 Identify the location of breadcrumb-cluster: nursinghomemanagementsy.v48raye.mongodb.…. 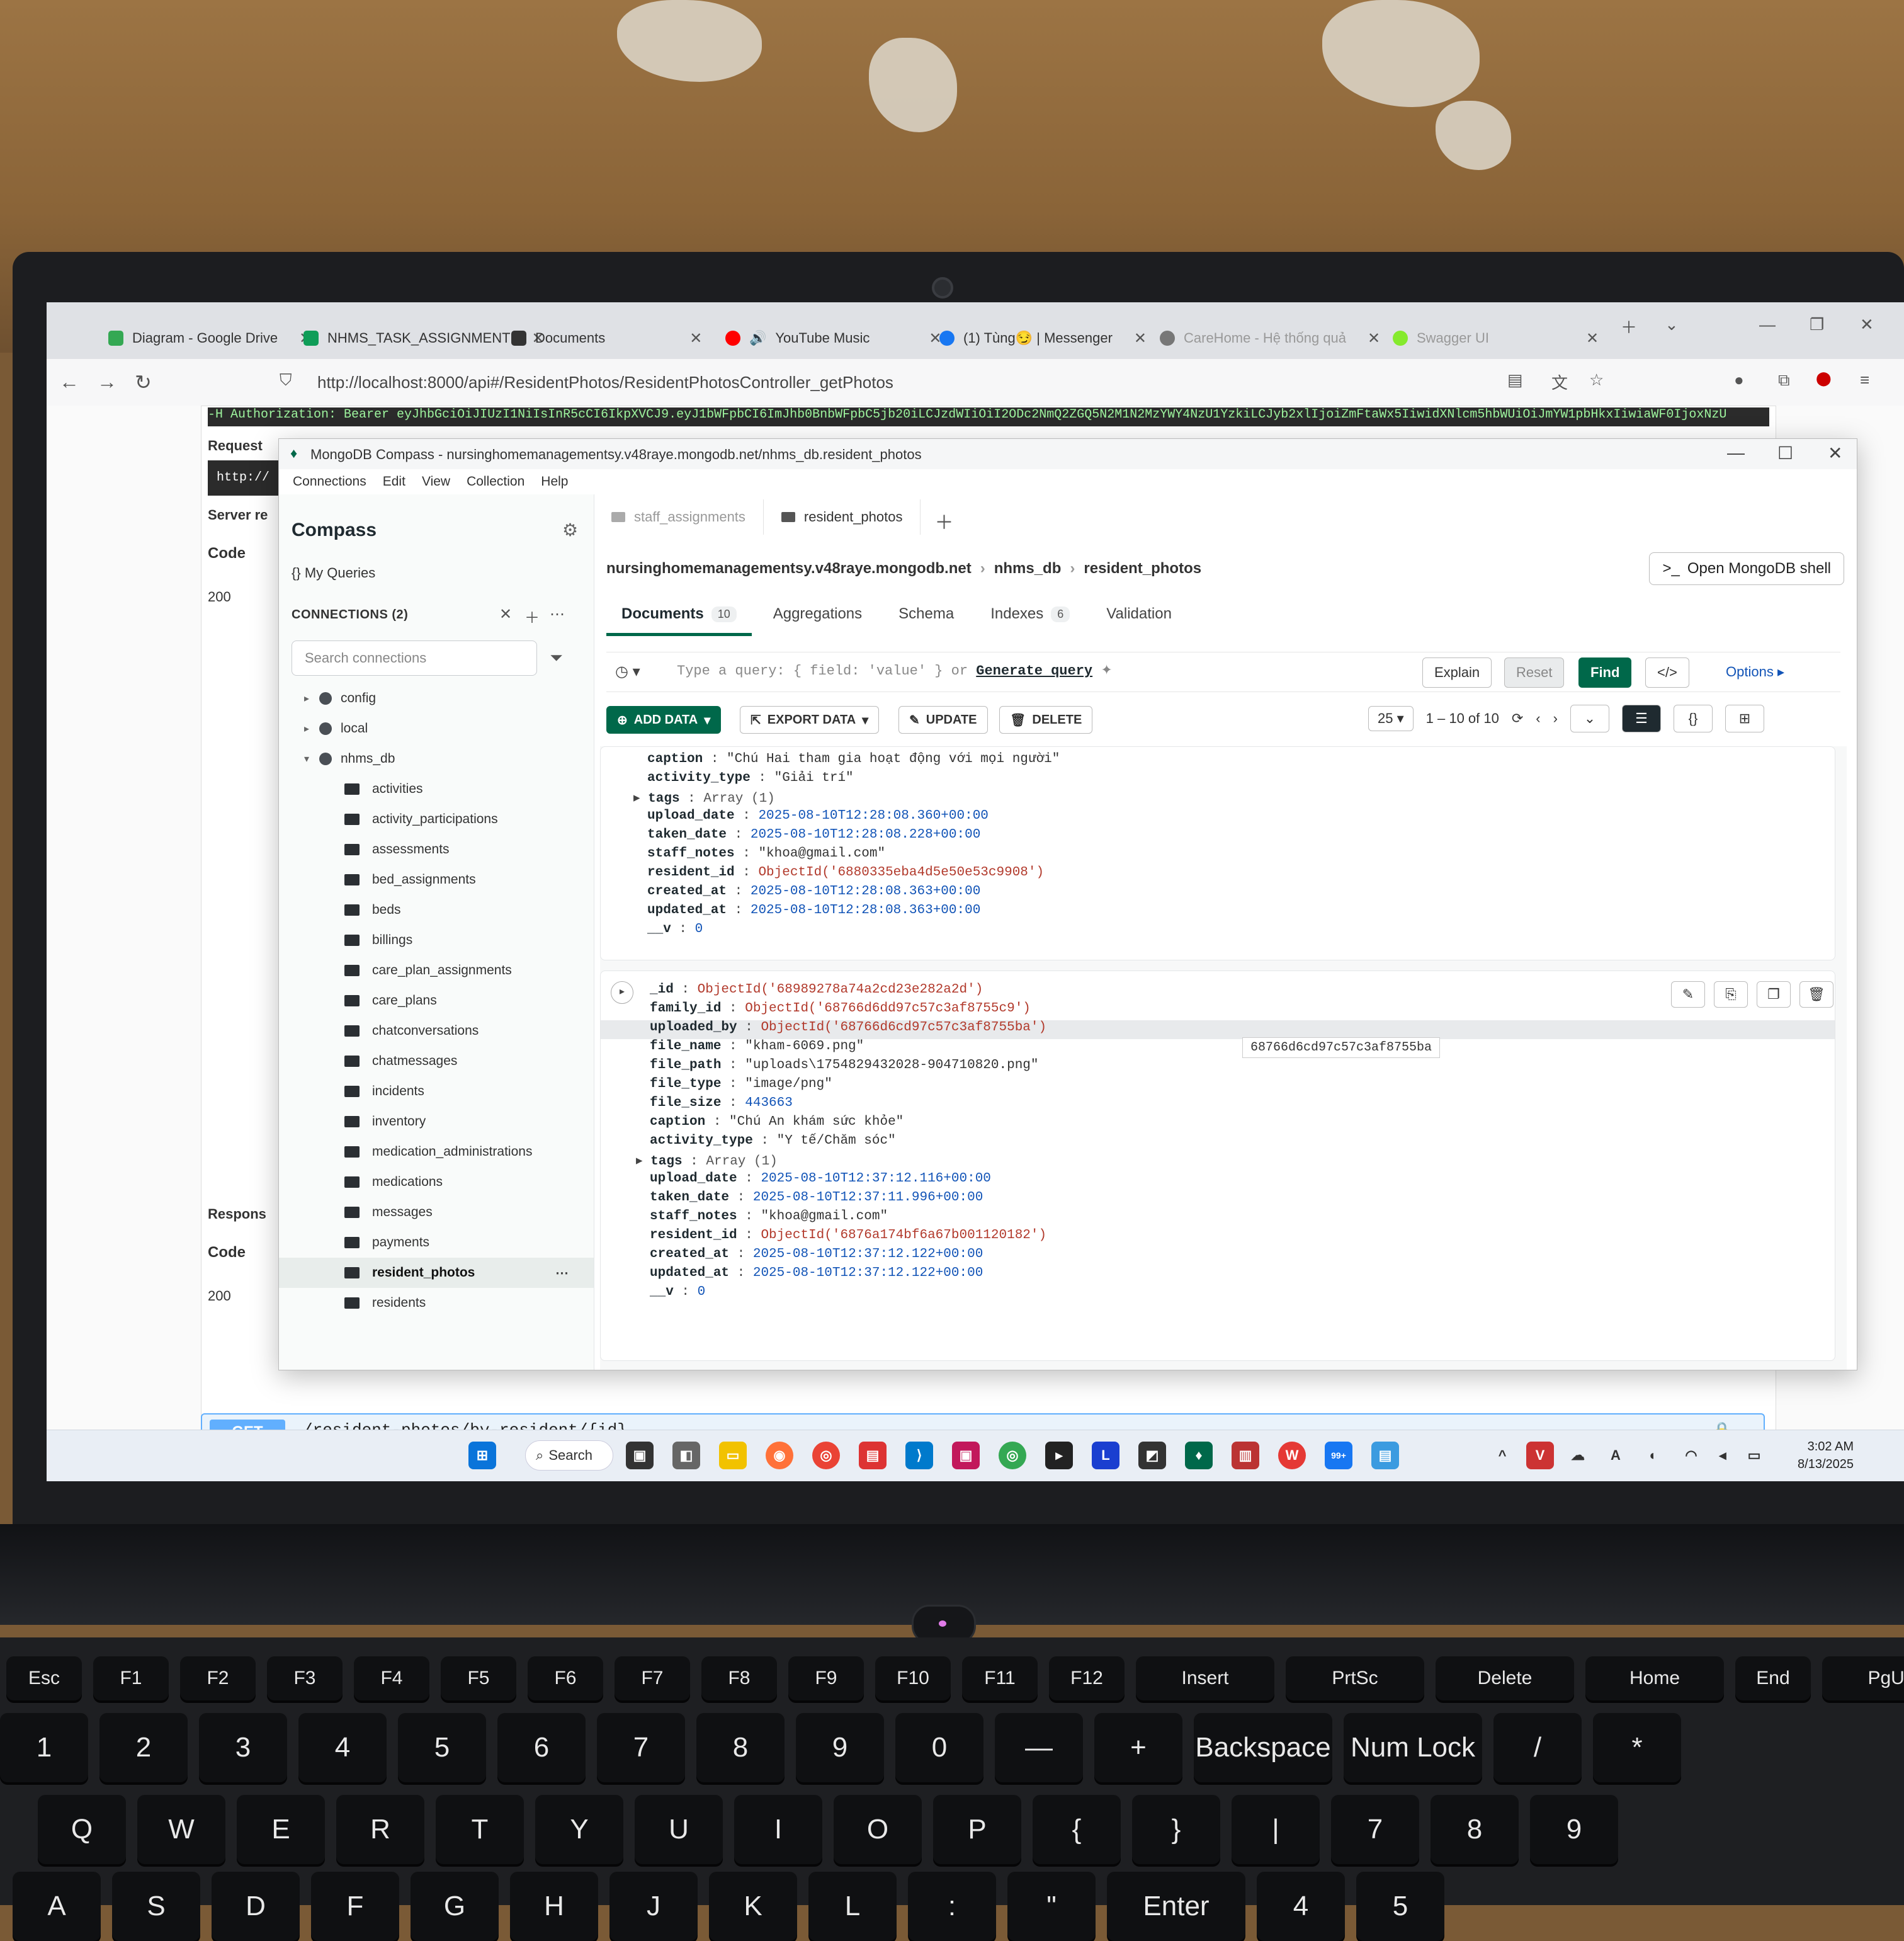
(789, 568).